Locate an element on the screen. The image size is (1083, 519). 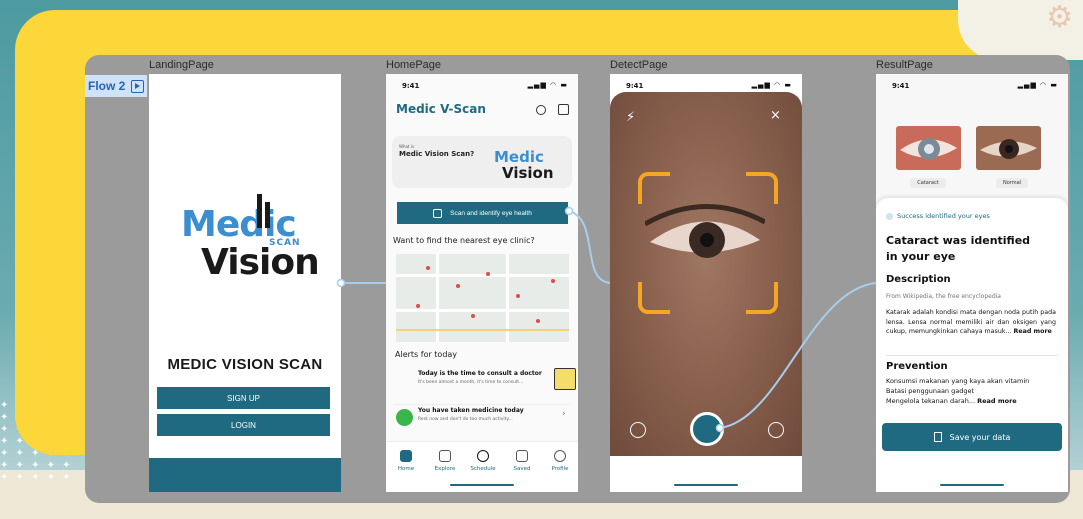
logo-text-vision: Vision is located at coordinates (260, 262).